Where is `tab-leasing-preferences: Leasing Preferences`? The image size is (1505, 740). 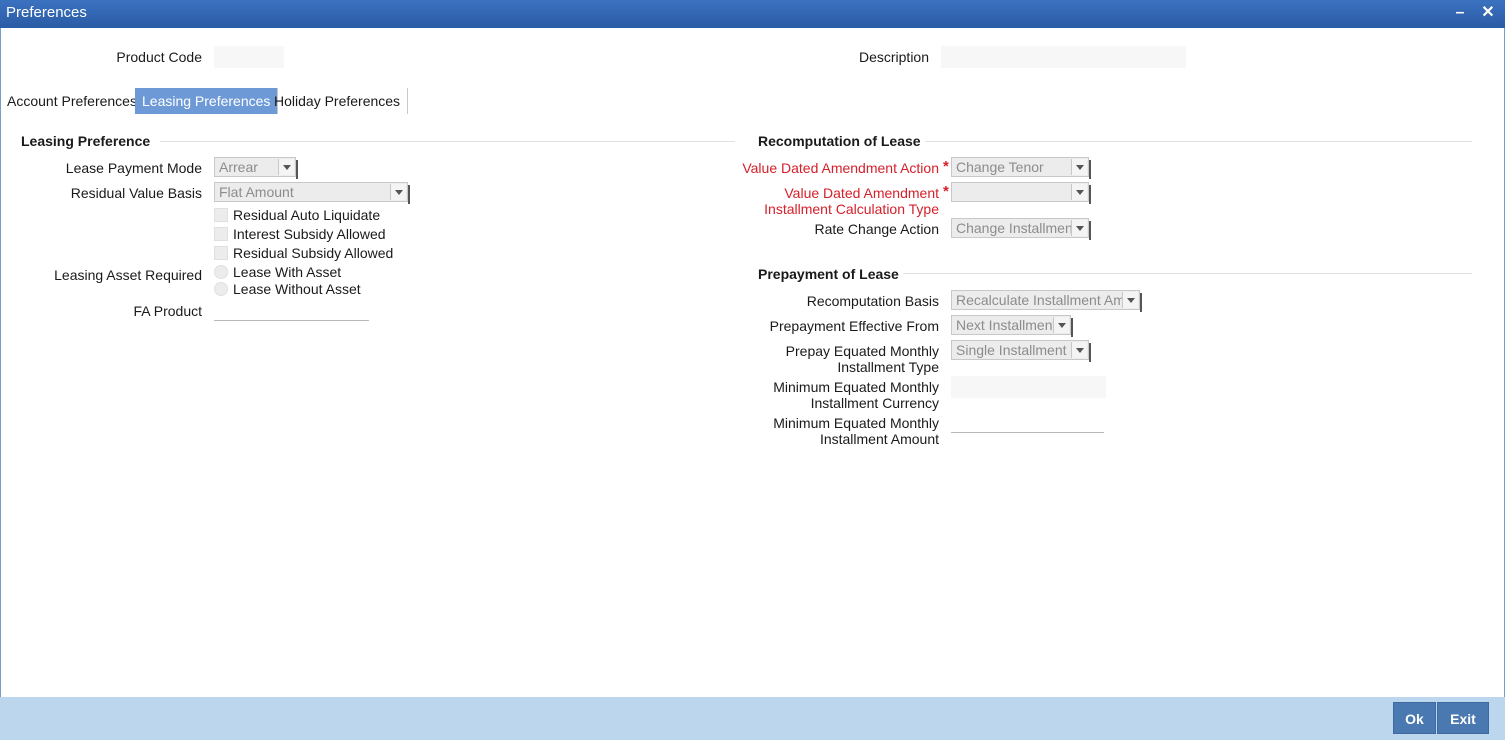
tab-leasing-preferences: Leasing Preferences is located at coordinates (207, 101).